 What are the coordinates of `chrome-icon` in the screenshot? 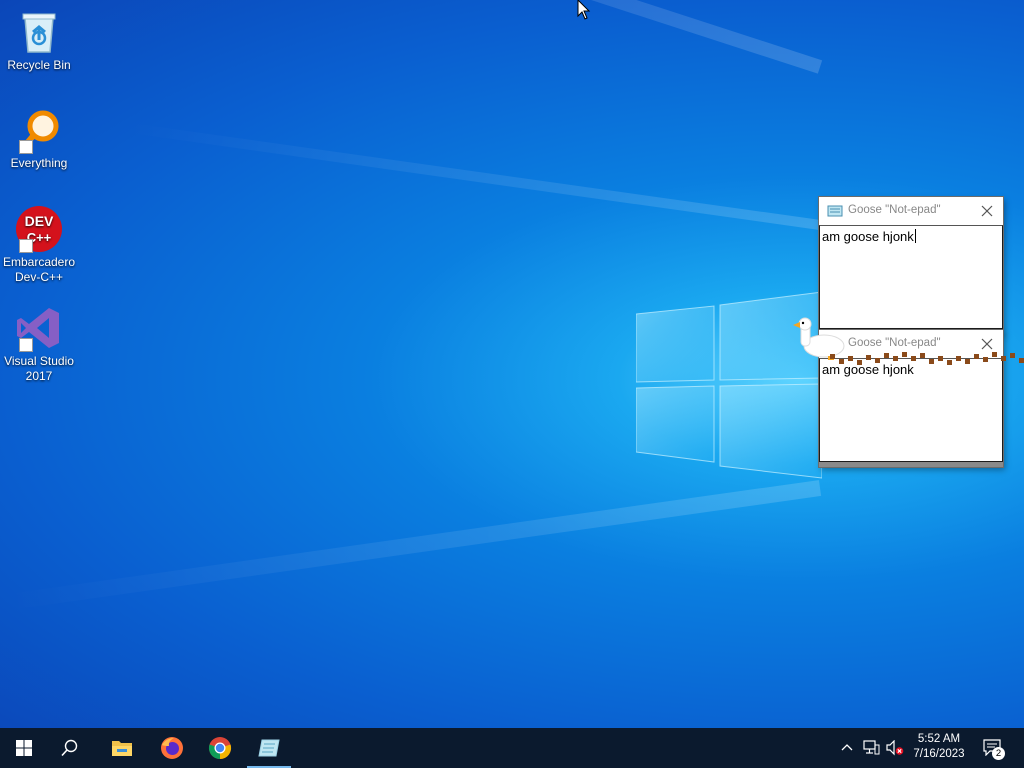 It's located at (220, 748).